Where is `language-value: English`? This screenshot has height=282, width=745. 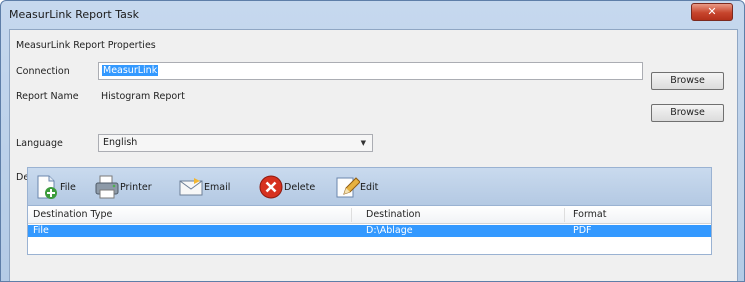
language-value: English is located at coordinates (120, 142).